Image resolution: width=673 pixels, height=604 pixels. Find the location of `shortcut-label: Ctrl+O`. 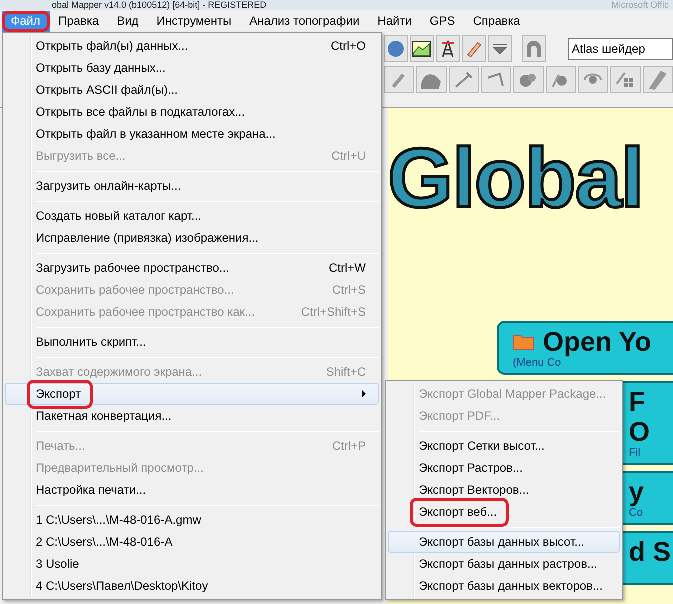

shortcut-label: Ctrl+O is located at coordinates (348, 46).